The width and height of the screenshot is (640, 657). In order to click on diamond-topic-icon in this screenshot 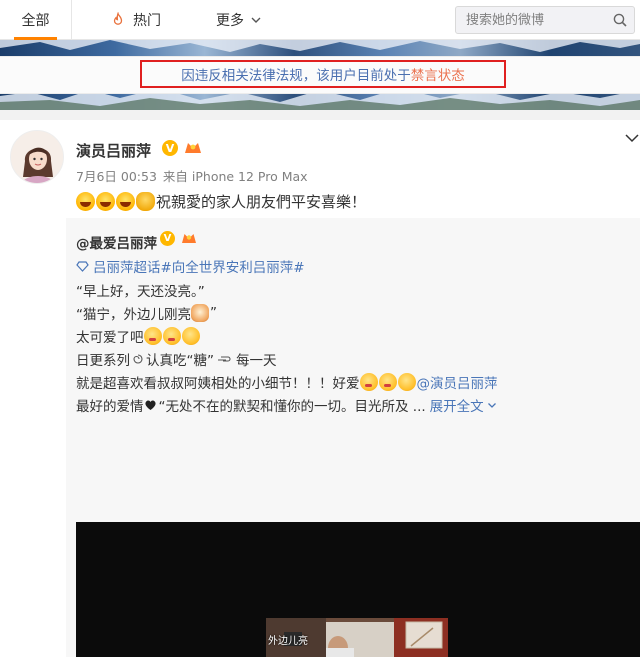, I will do `click(82, 266)`.